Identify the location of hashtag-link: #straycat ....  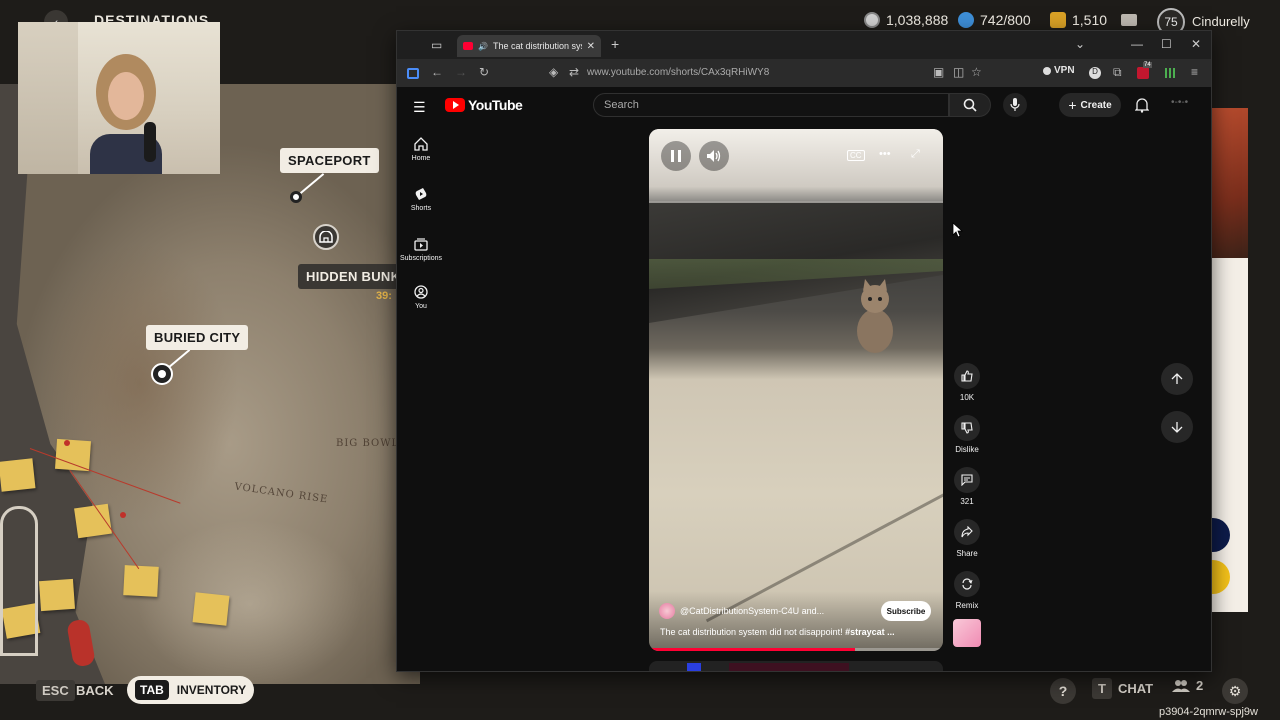
(870, 632).